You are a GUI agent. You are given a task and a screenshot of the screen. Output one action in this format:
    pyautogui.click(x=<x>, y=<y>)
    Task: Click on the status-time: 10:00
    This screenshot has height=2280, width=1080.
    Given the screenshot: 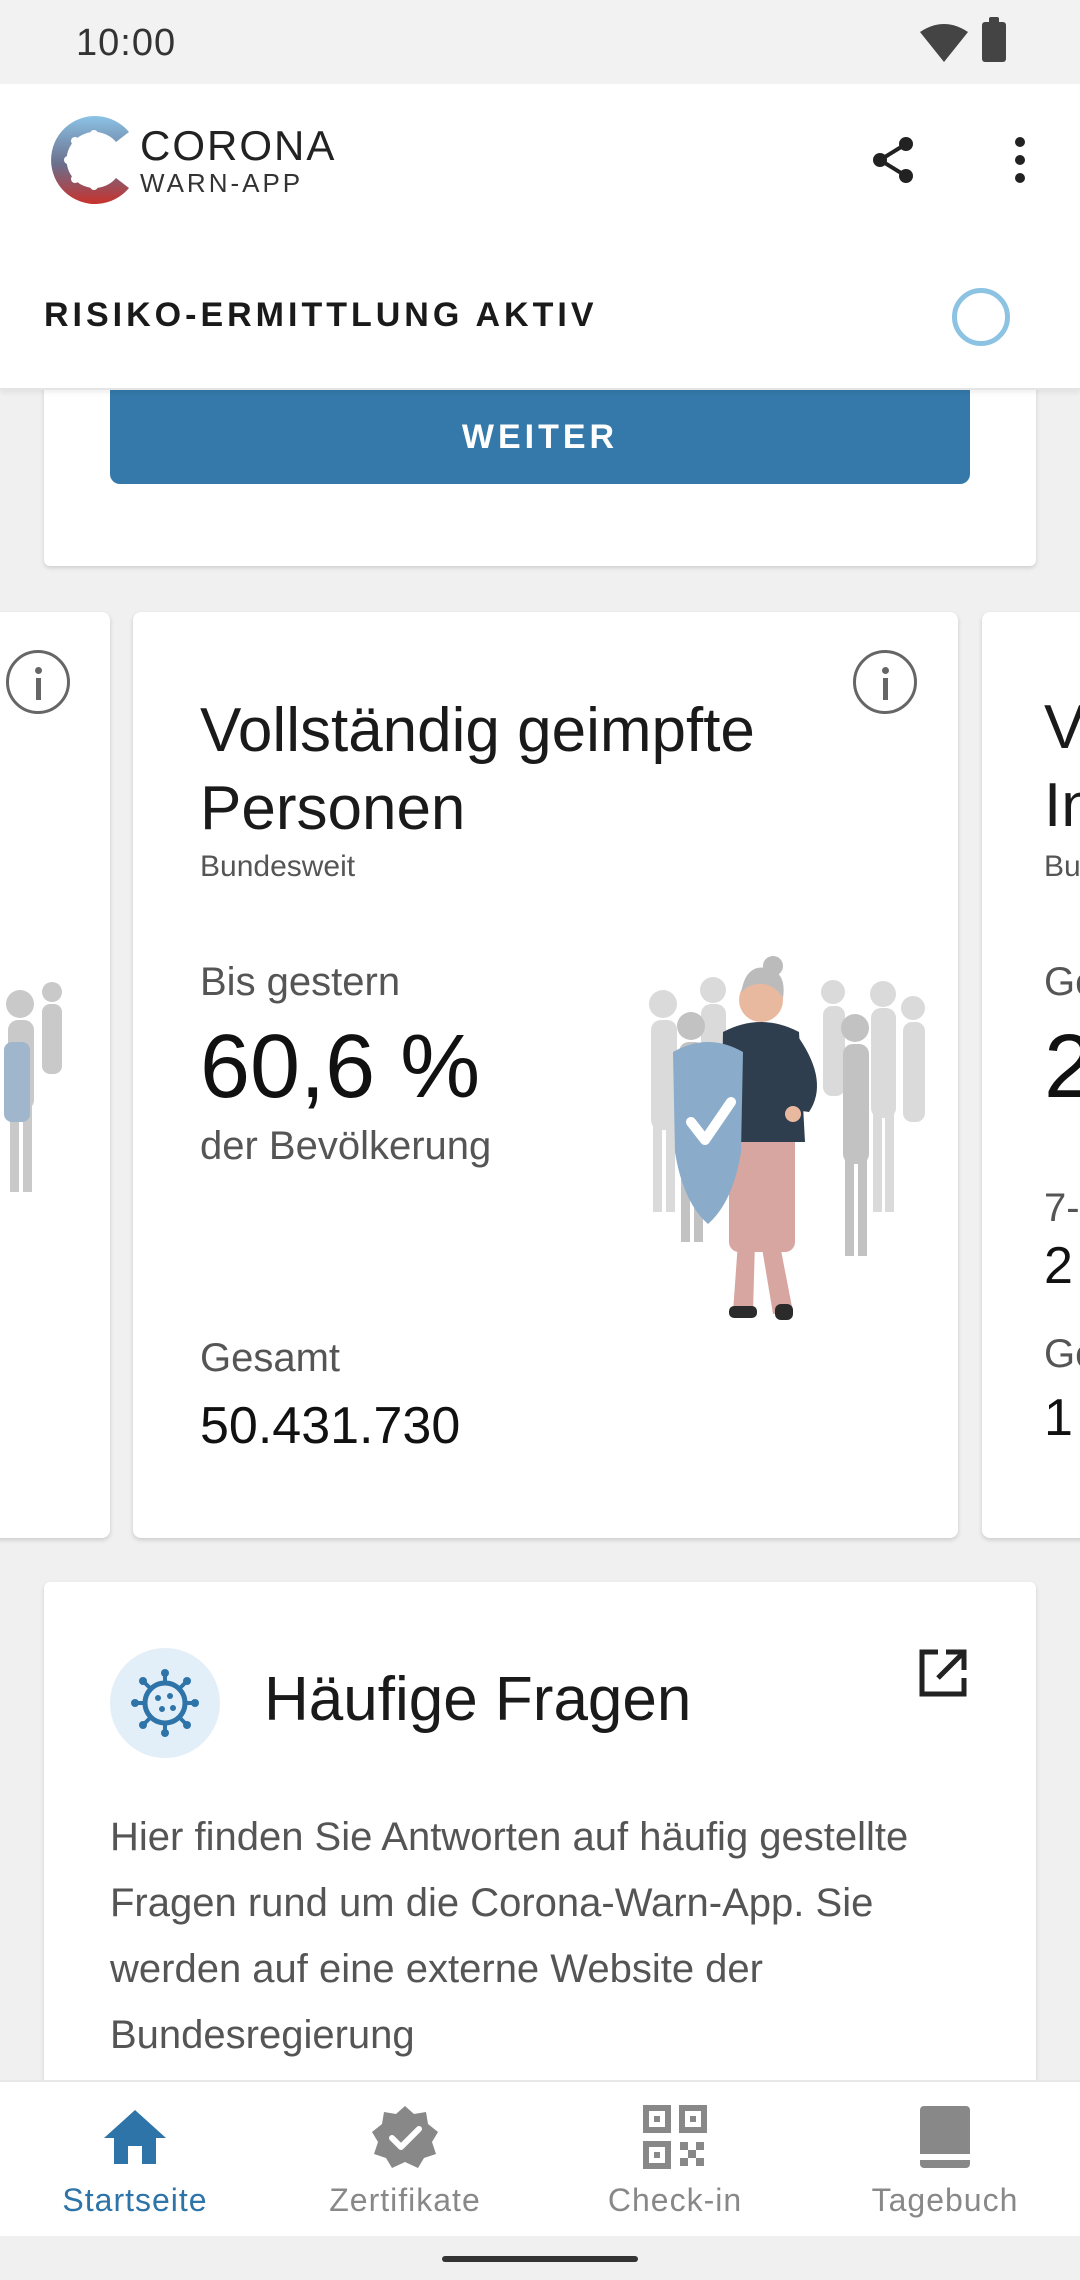 What is the action you would take?
    pyautogui.click(x=126, y=43)
    